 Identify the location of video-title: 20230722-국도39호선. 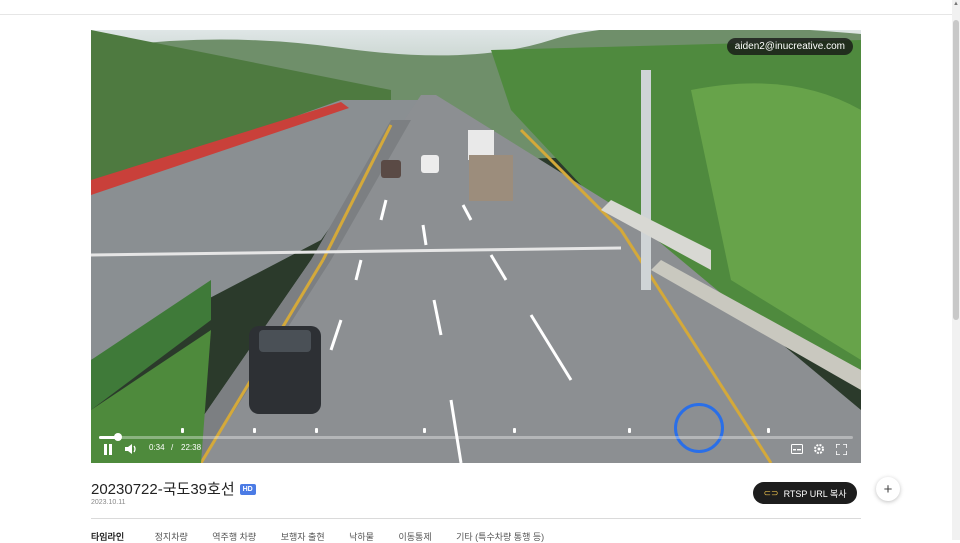
(163, 489).